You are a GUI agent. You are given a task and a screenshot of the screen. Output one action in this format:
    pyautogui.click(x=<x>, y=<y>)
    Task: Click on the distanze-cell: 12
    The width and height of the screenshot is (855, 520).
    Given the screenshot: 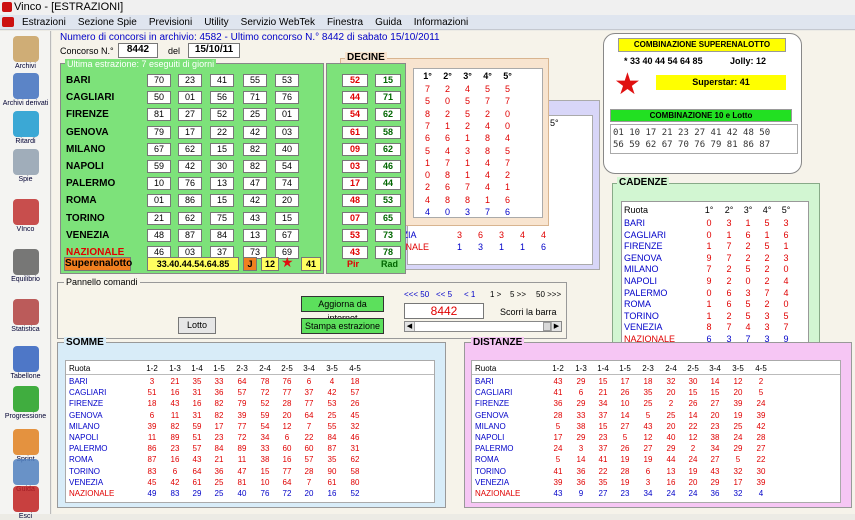 What is the action you would take?
    pyautogui.click(x=648, y=437)
    